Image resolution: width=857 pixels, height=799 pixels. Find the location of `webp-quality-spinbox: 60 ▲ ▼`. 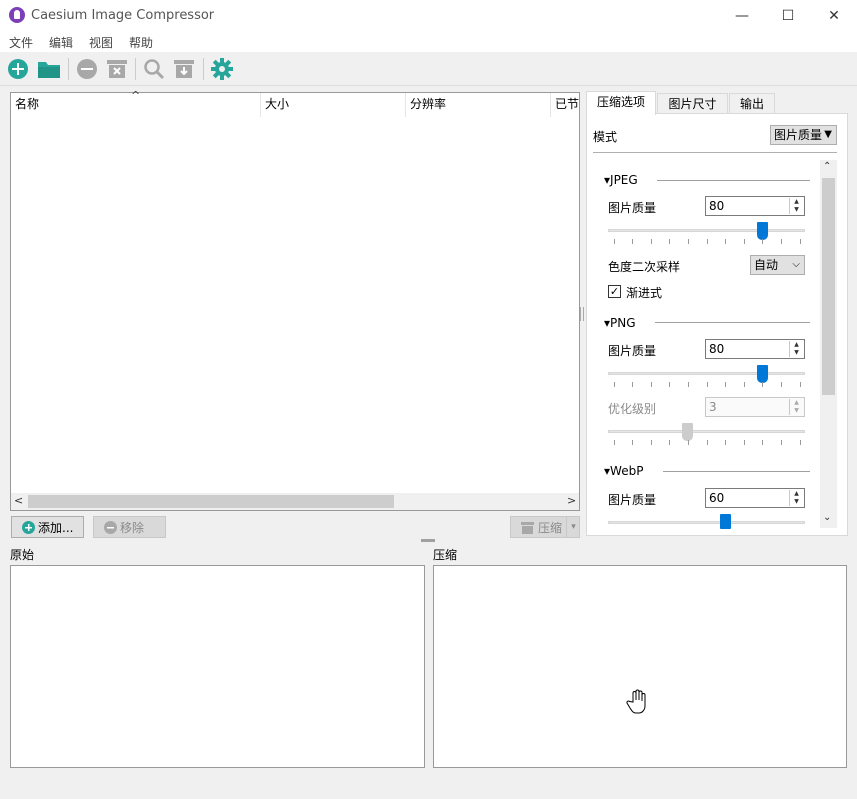

webp-quality-spinbox: 60 ▲ ▼ is located at coordinates (755, 498).